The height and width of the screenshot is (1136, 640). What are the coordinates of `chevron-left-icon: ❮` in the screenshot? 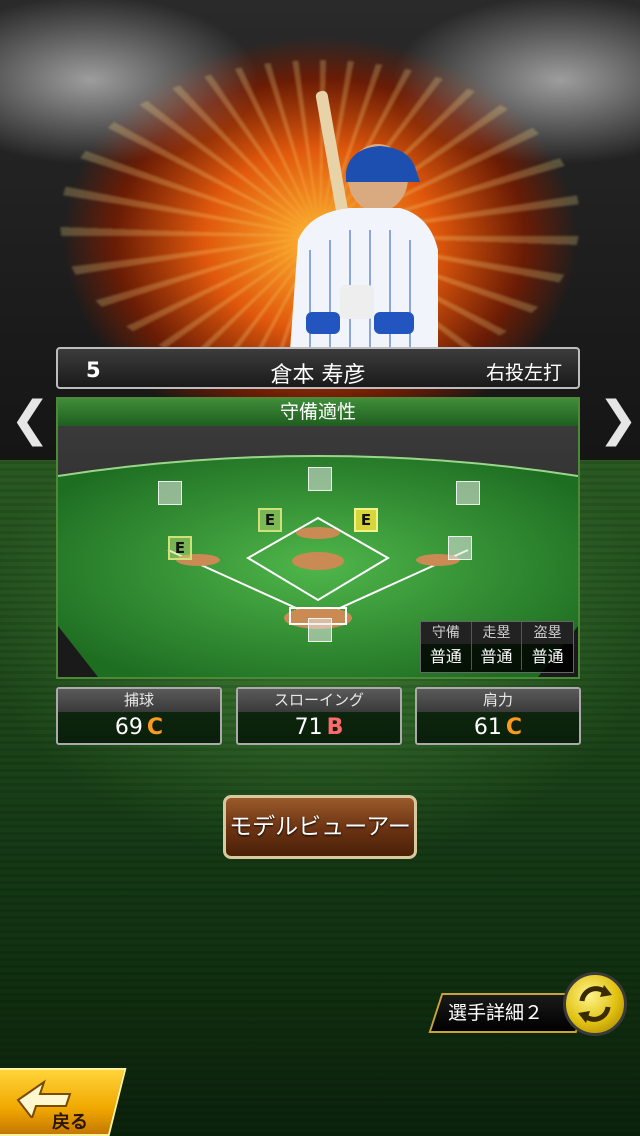 It's located at (30, 419).